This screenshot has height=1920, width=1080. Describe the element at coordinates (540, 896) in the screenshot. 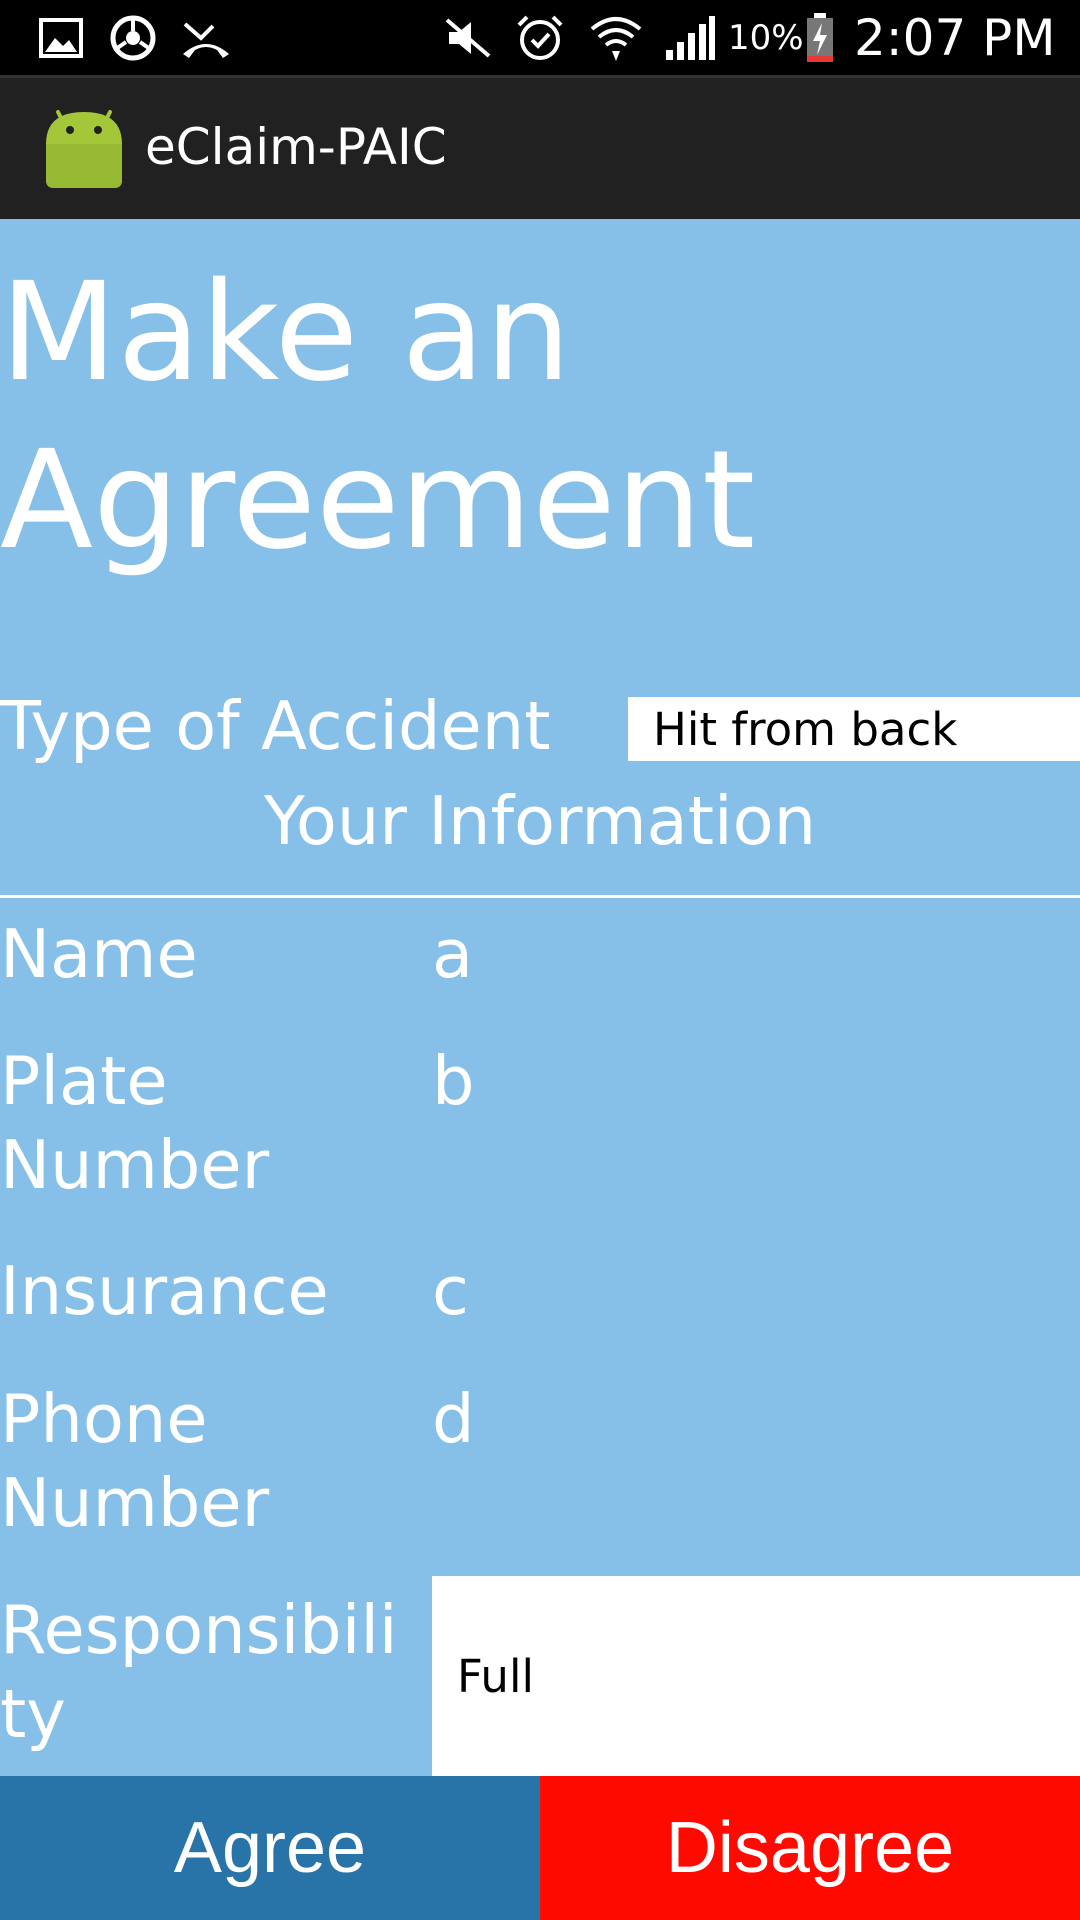

I see `section-divider` at that location.